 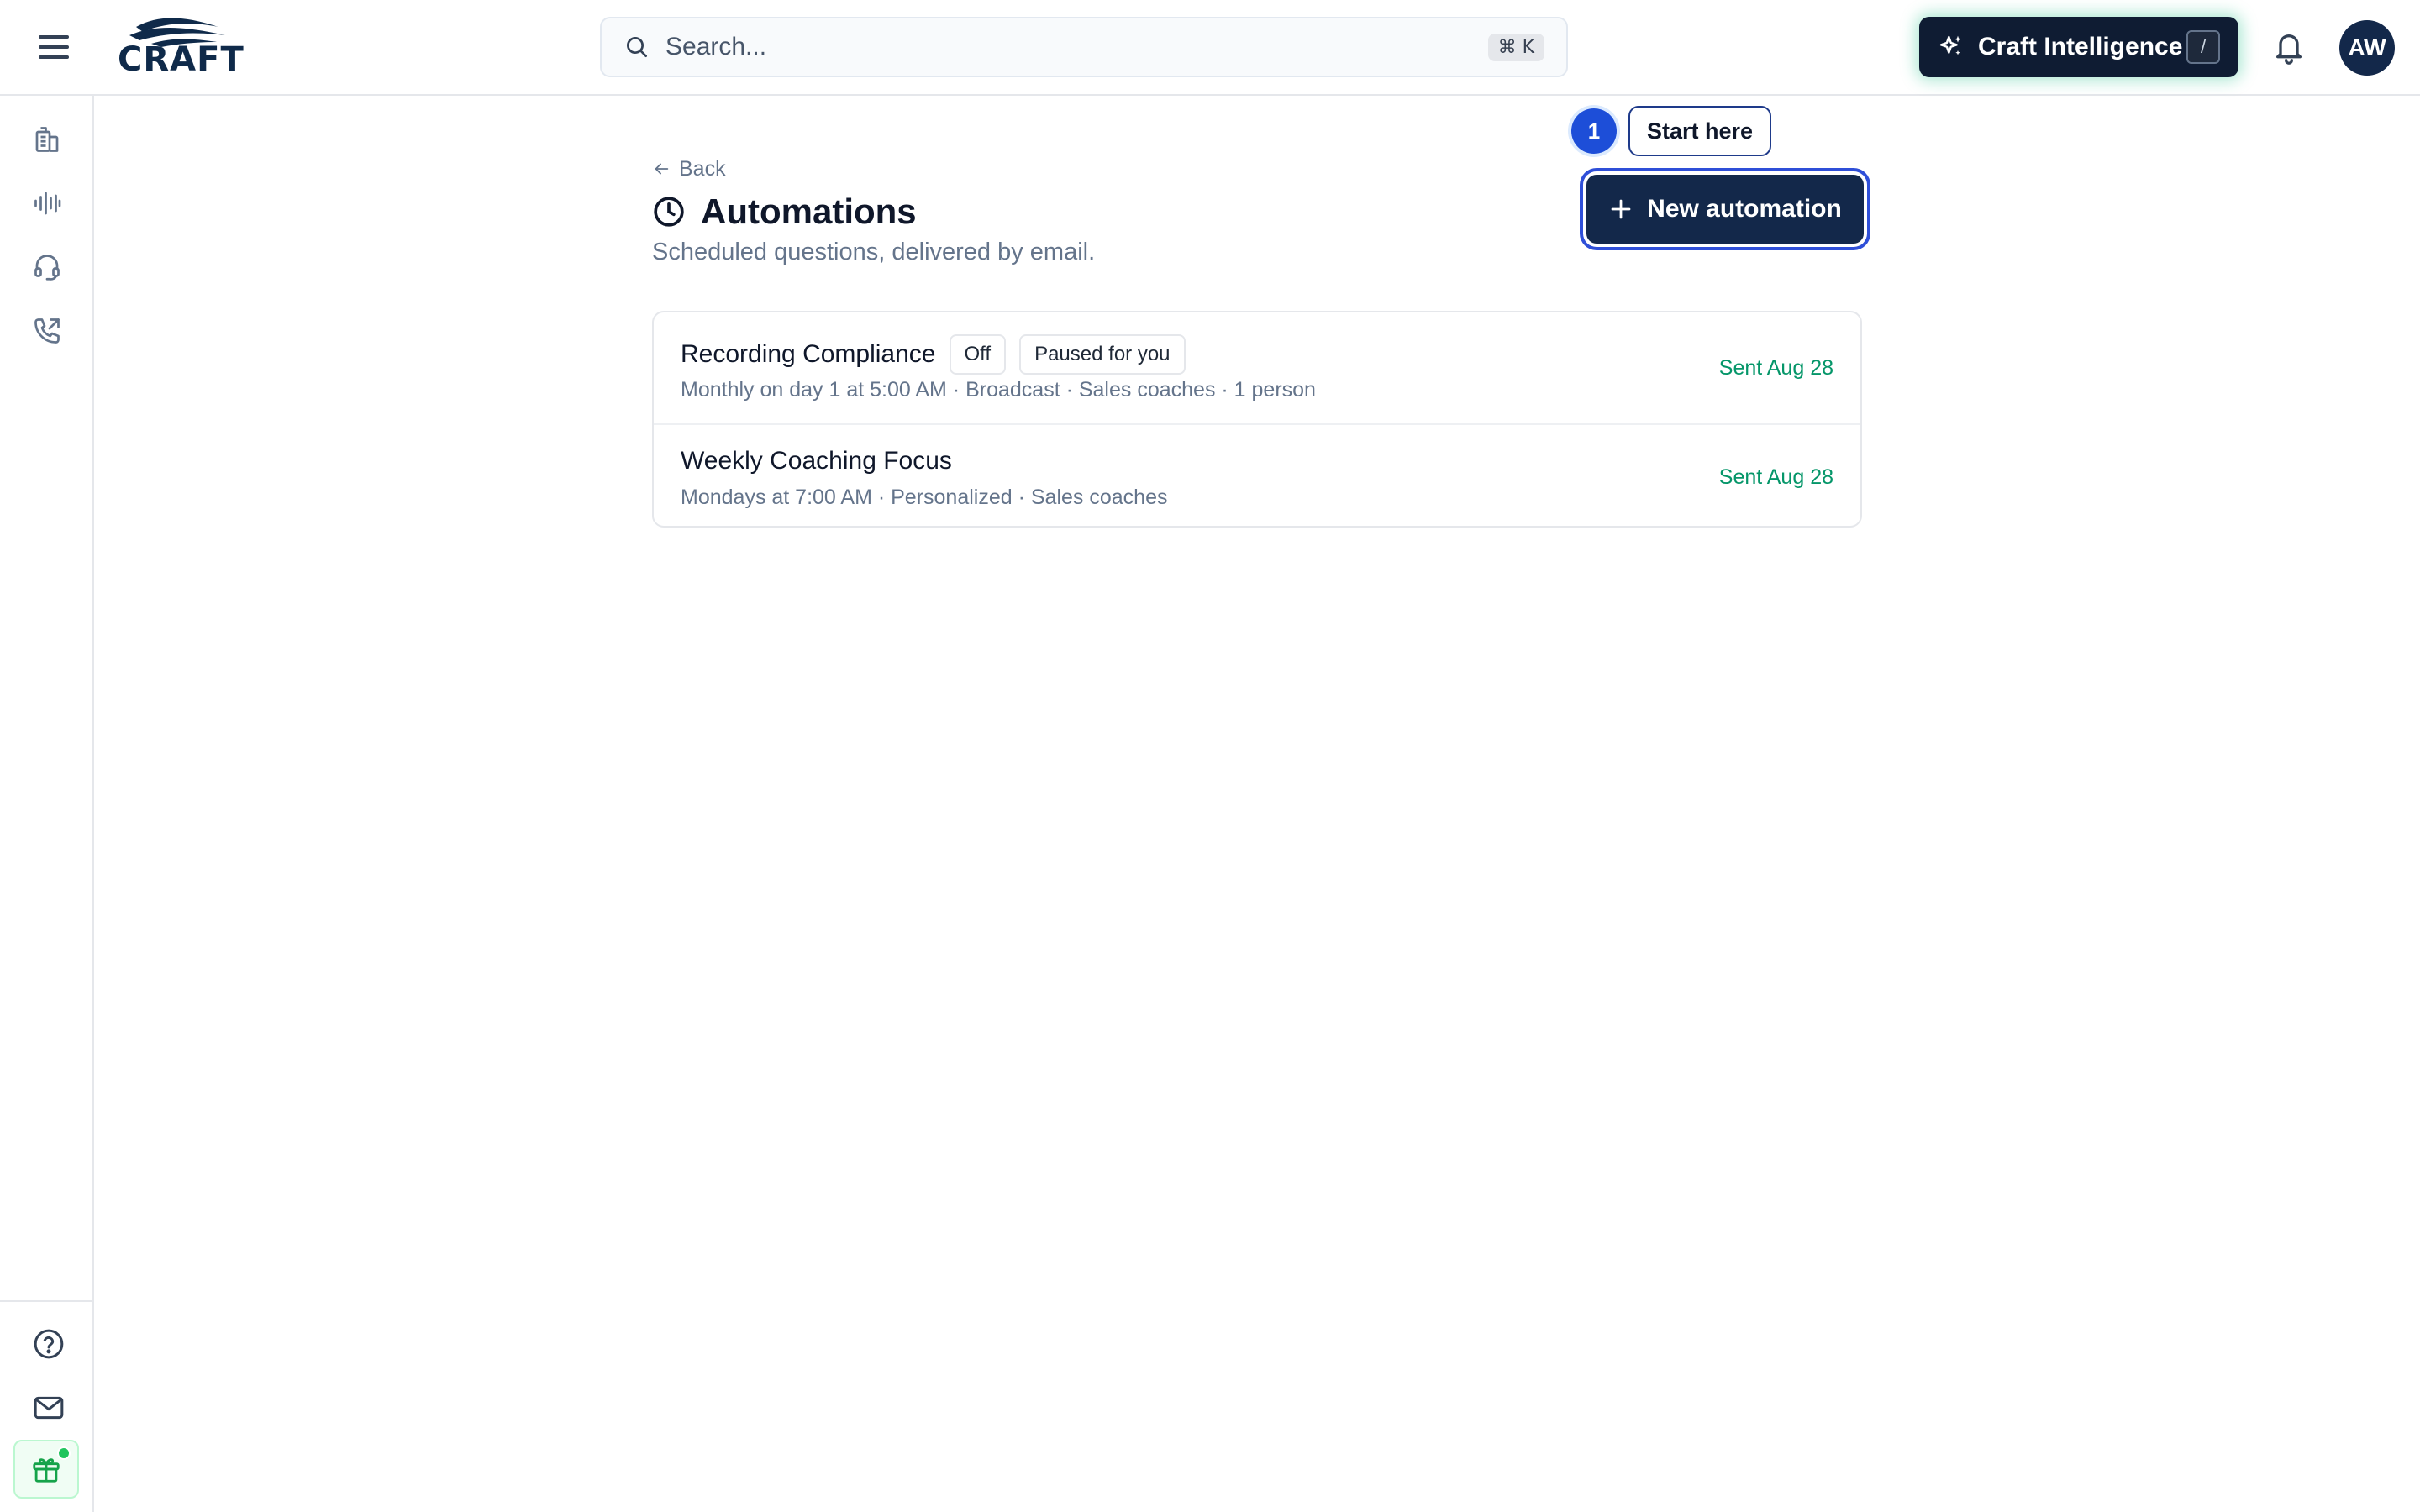 I want to click on back-link: Back, so click(x=689, y=168).